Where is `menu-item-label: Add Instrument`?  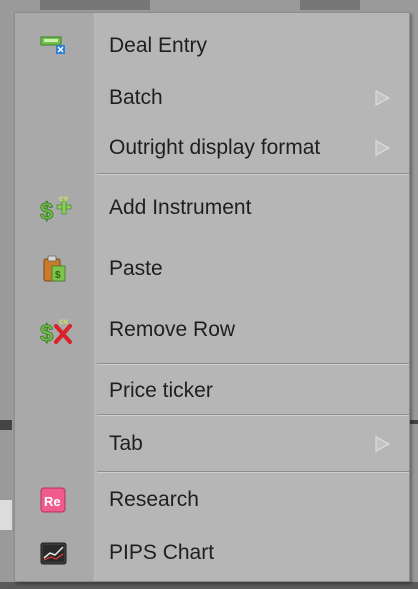
menu-item-label: Add Instrument is located at coordinates (180, 207).